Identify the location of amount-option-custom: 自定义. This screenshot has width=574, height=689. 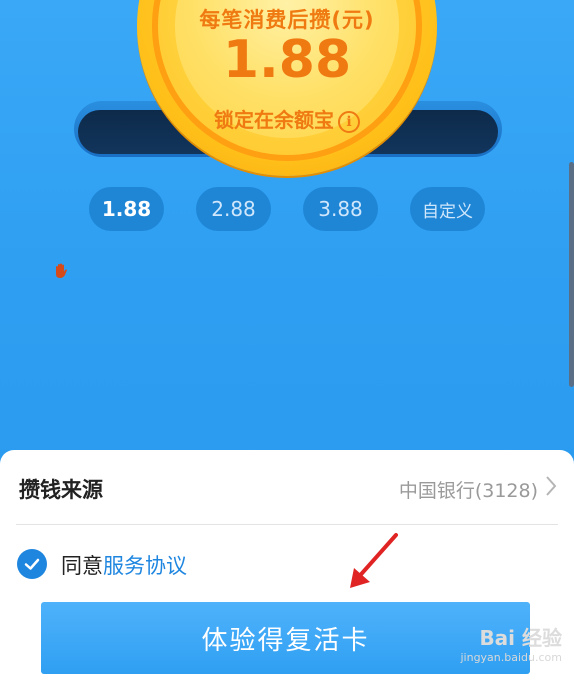
(447, 209).